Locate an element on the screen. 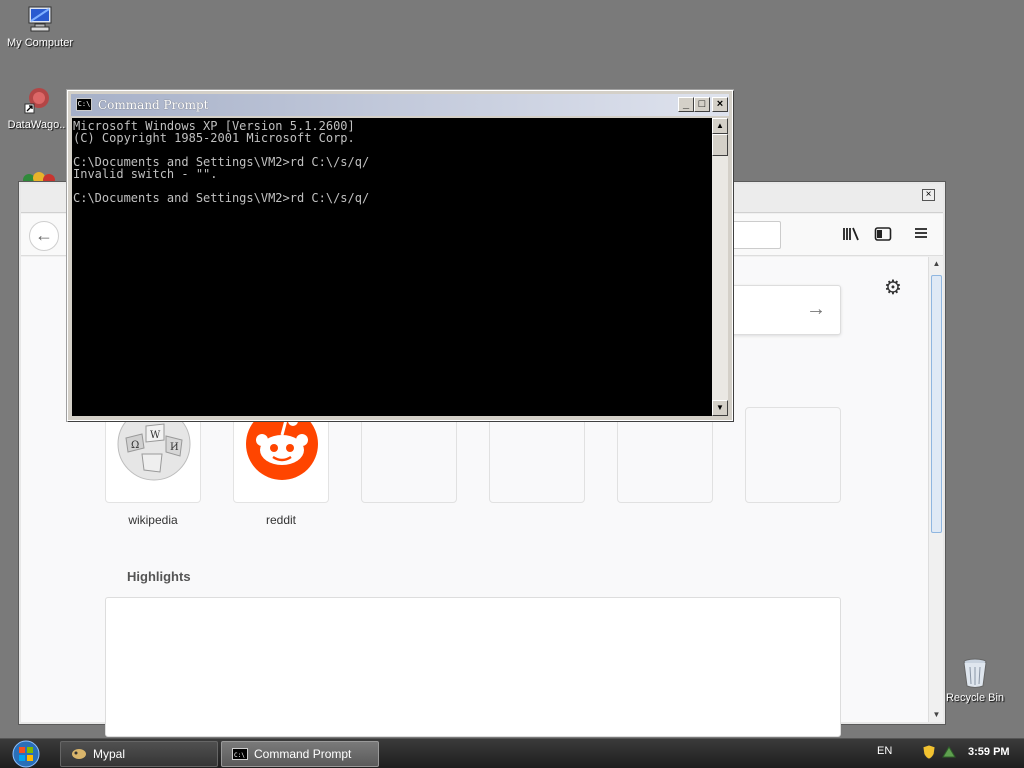 This screenshot has height=768, width=1024. back-button: ← is located at coordinates (44, 236).